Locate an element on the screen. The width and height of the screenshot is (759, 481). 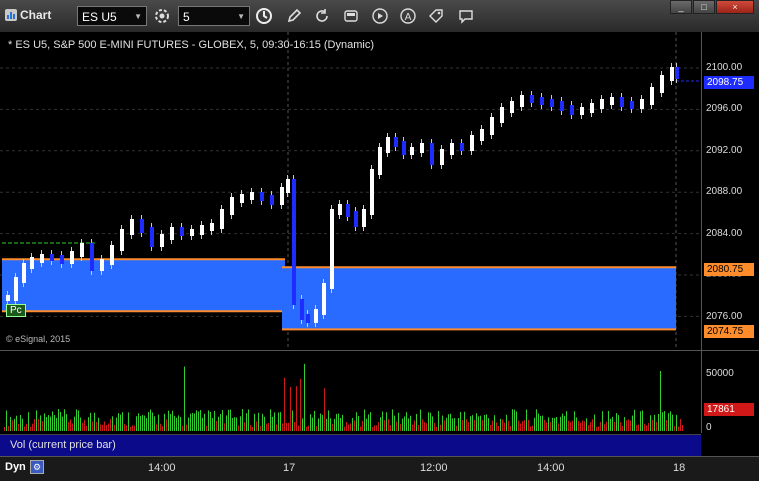
close-button: × is located at coordinates (735, 7).